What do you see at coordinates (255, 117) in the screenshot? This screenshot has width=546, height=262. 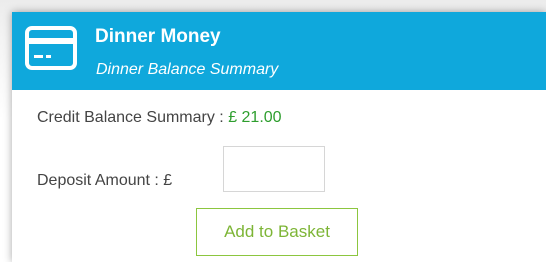 I see `credit-balance-value: £ 21.00` at bounding box center [255, 117].